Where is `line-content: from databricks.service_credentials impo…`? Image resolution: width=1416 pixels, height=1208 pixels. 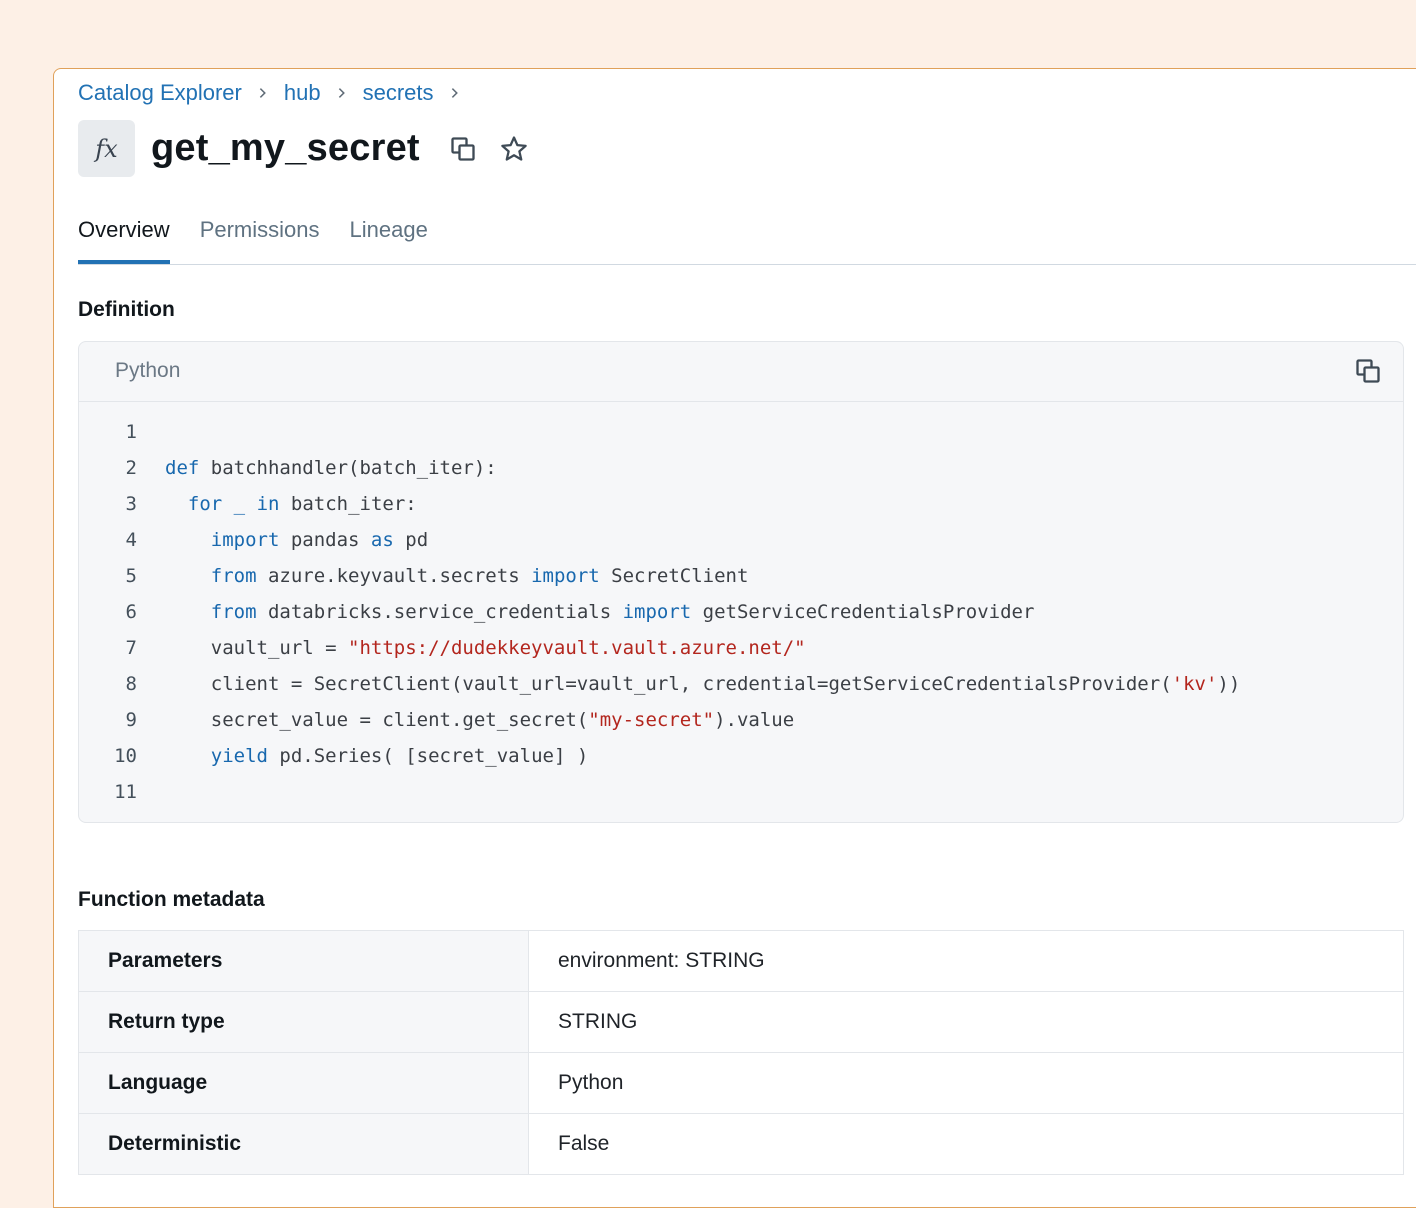 line-content: from databricks.service_credentials impo… is located at coordinates (586, 612).